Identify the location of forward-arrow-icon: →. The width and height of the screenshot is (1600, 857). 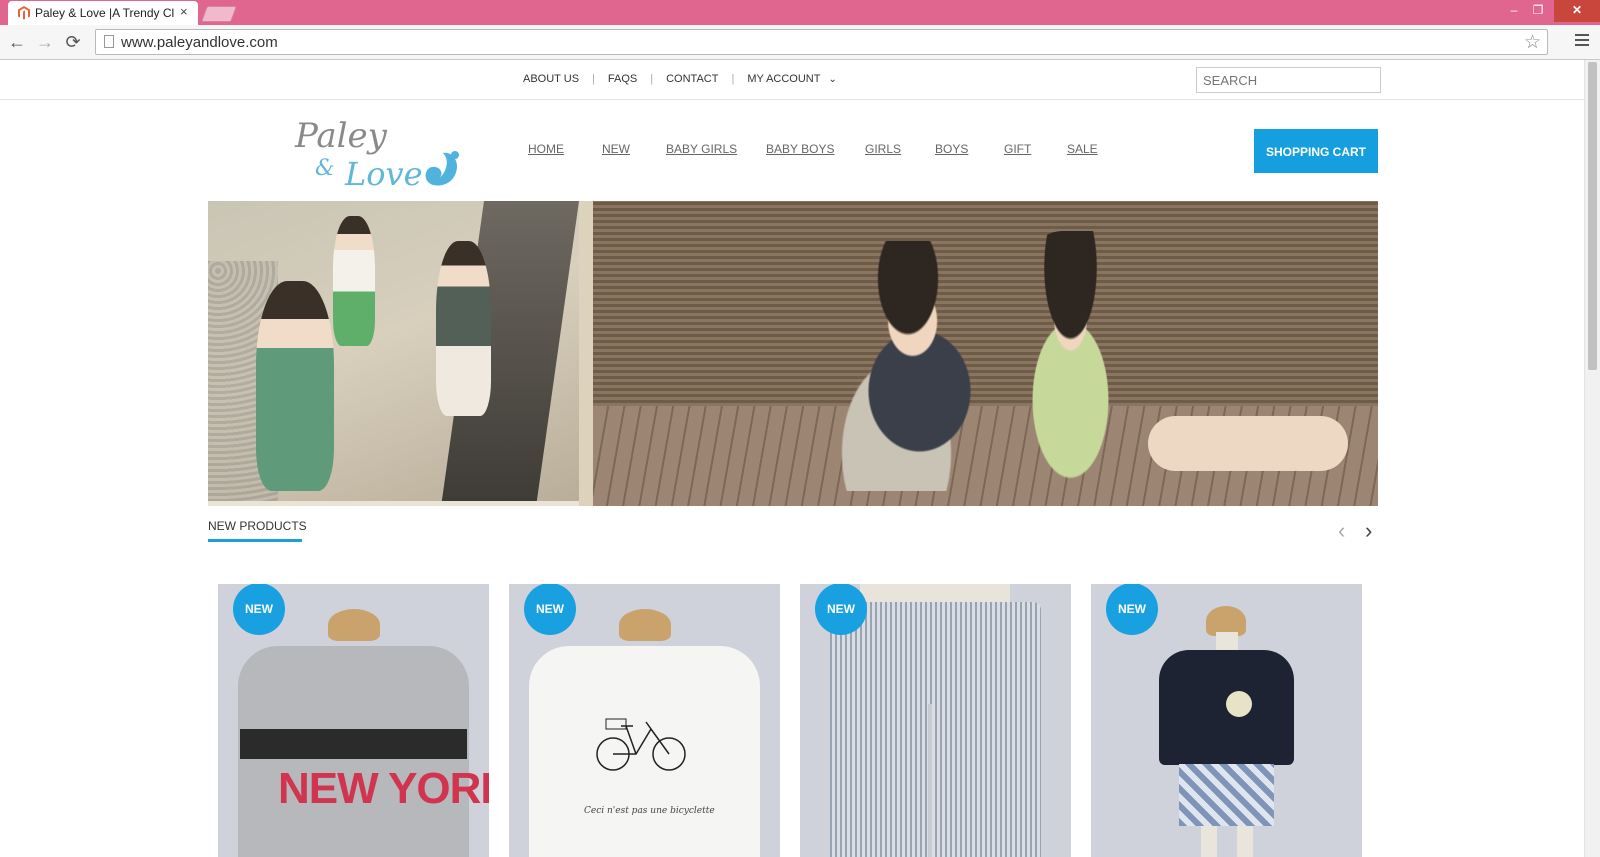
(45, 42).